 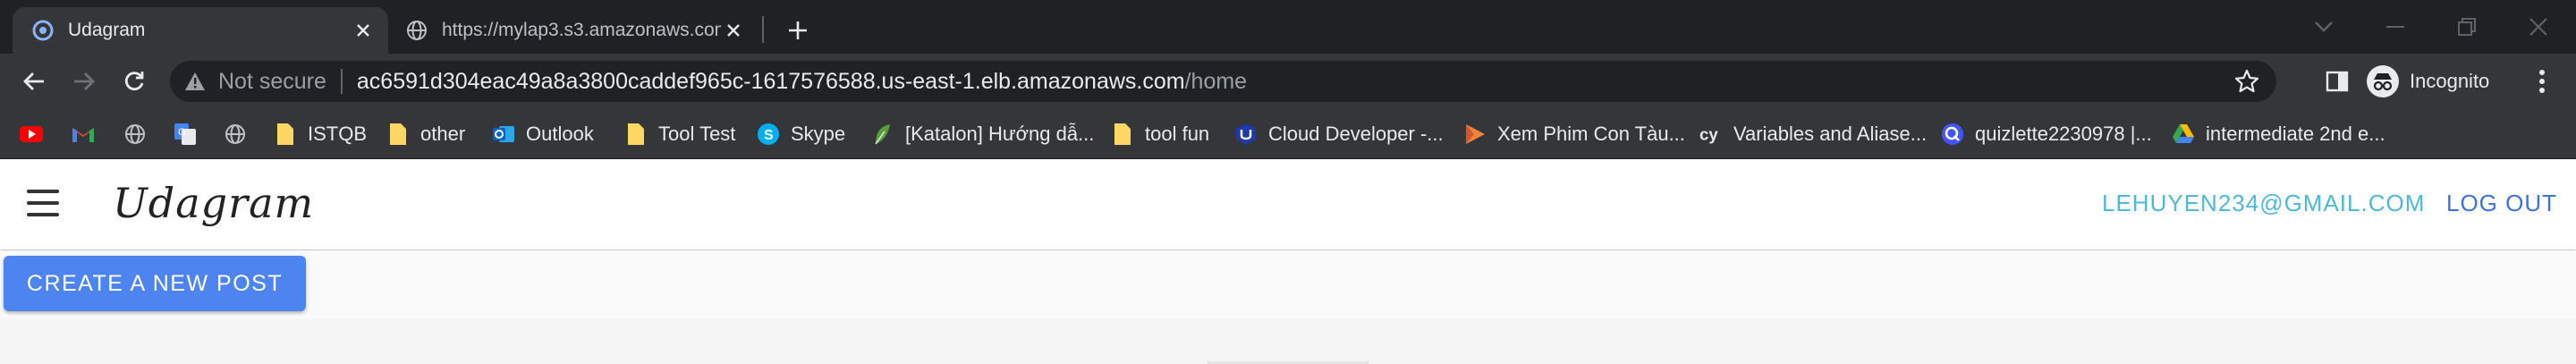 I want to click on bookmark-other: other, so click(x=425, y=134).